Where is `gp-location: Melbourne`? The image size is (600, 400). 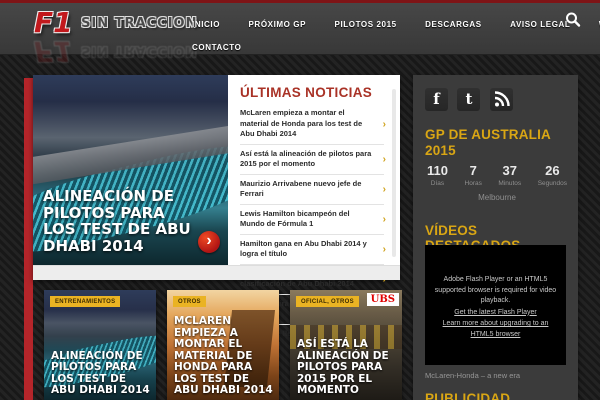 gp-location: Melbourne is located at coordinates (497, 197).